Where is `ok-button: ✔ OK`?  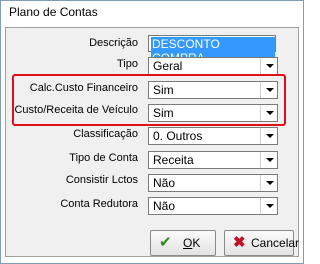 ok-button: ✔ OK is located at coordinates (183, 243).